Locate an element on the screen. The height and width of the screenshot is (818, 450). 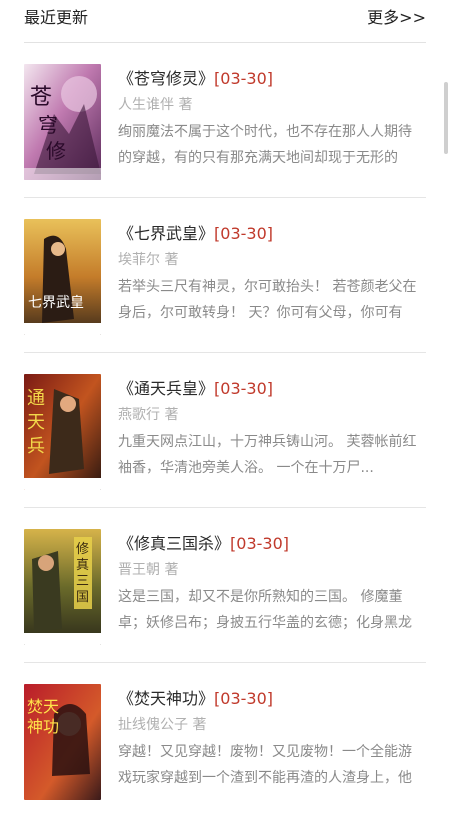
book-title: 《修真三国杀》[03-30] is located at coordinates (203, 542).